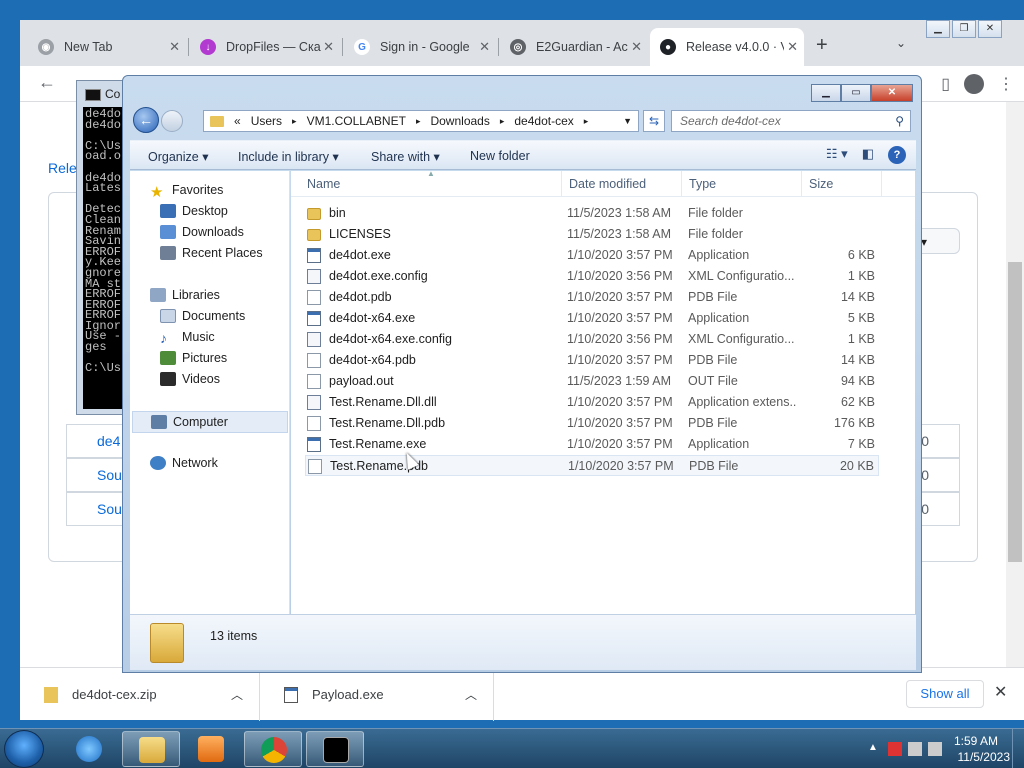  I want to click on search-input: Search de4dot-cex ⚲, so click(791, 121).